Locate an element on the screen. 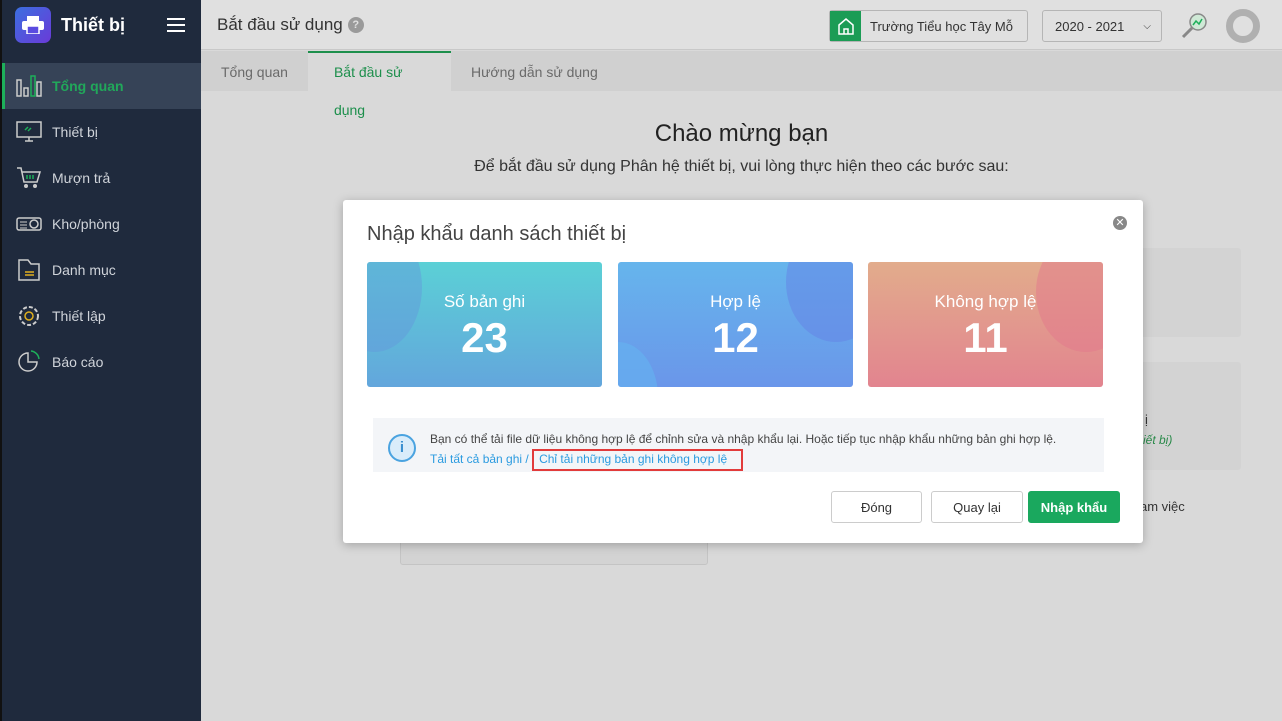 The image size is (1282, 721). menu-toggle-icon is located at coordinates (176, 25).